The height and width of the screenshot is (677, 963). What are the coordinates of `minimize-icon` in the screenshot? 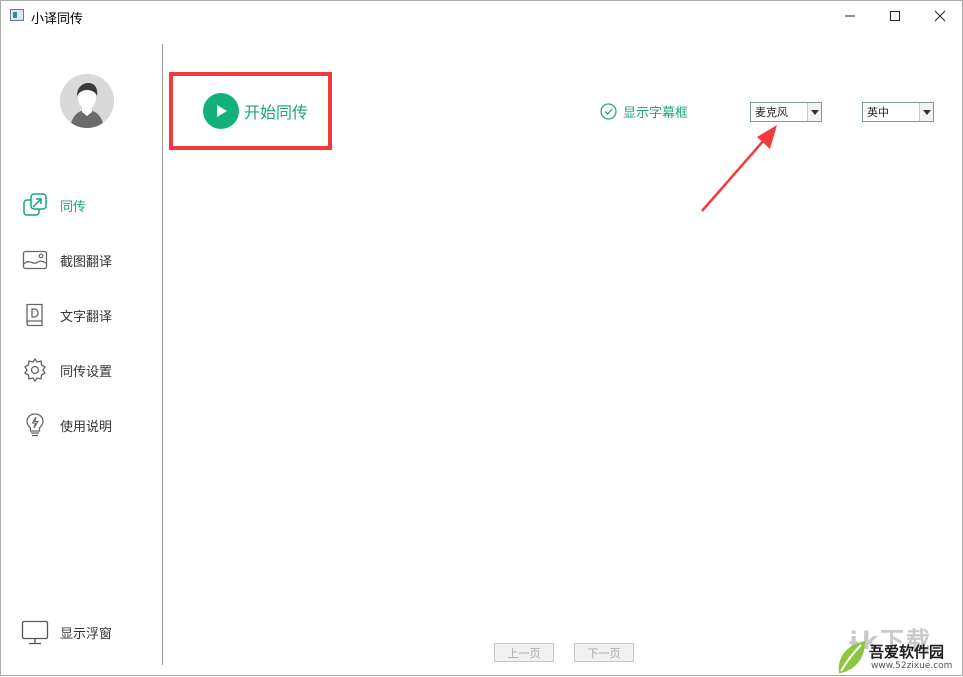 It's located at (850, 16).